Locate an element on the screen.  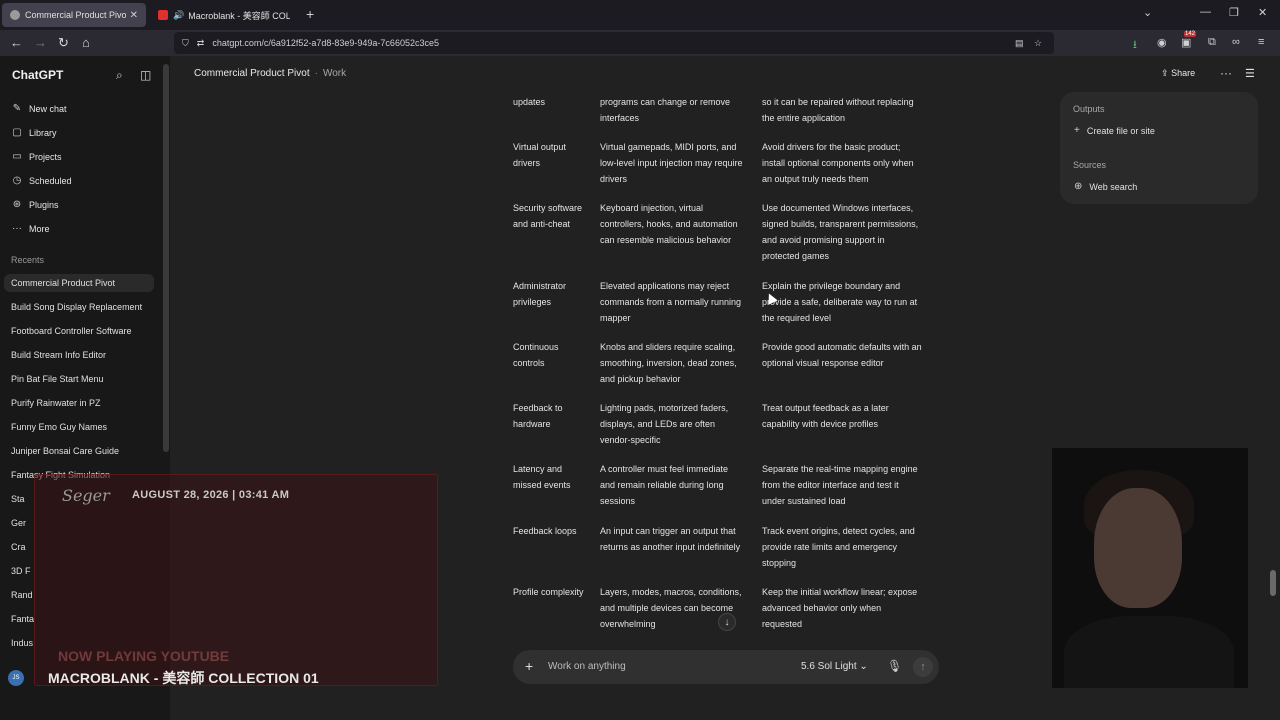
recent-chat-item: Fanta is located at coordinates (22, 619).